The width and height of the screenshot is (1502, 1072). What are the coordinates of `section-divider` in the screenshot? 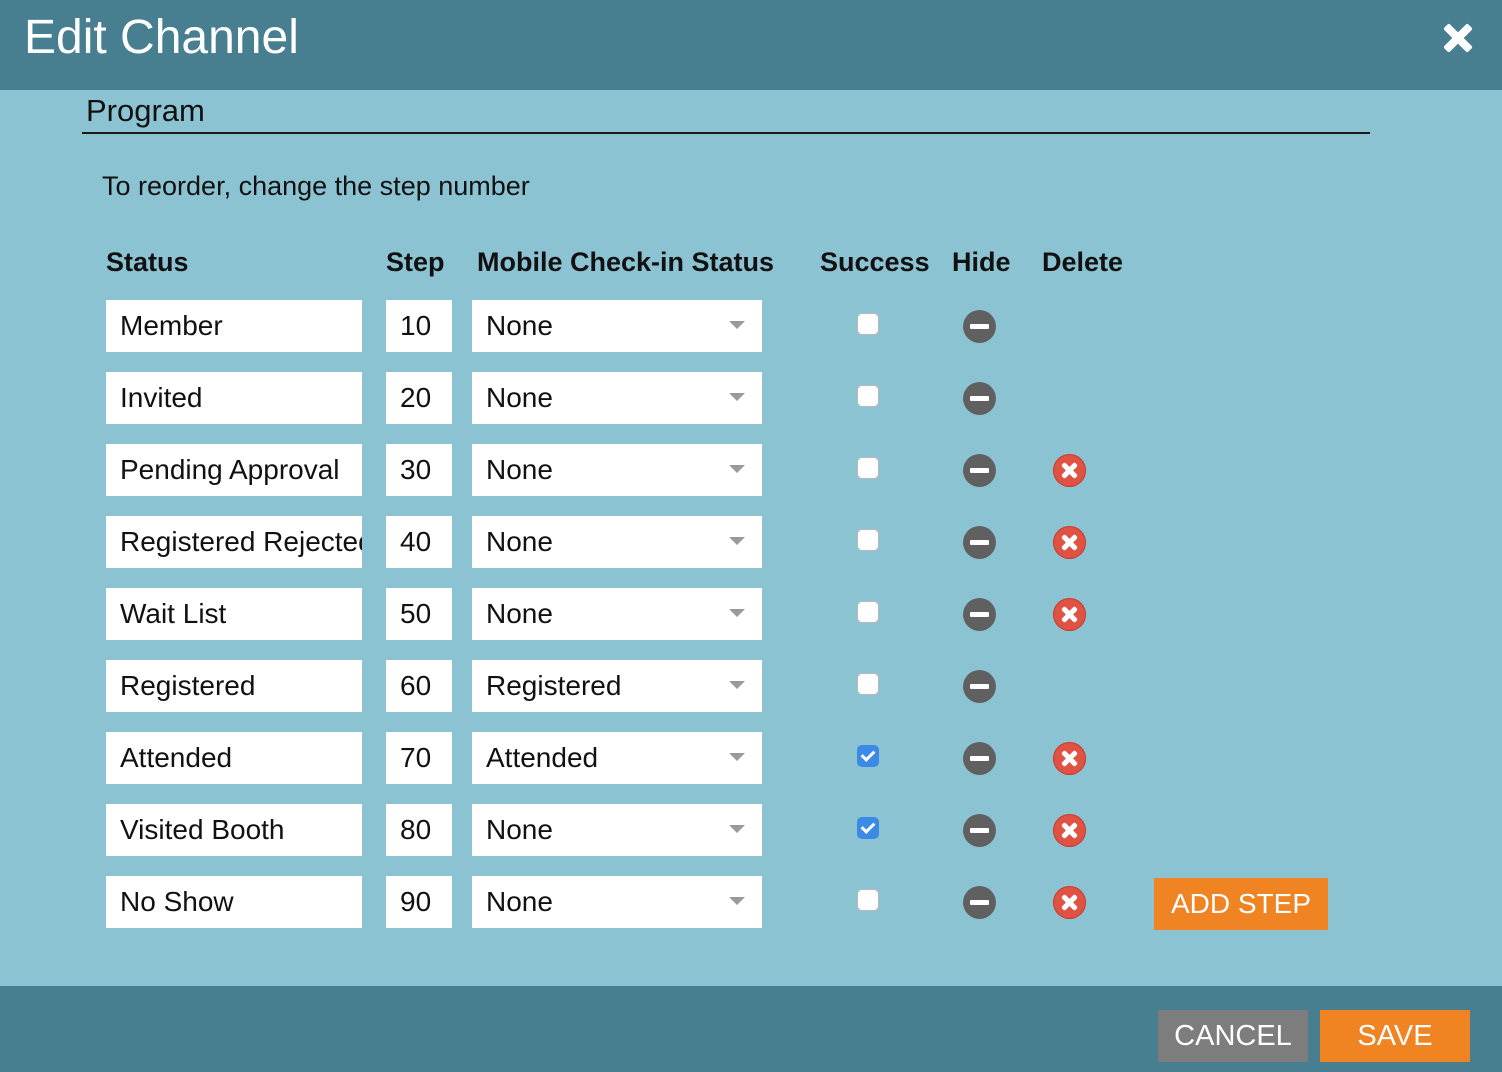 It's located at (726, 133).